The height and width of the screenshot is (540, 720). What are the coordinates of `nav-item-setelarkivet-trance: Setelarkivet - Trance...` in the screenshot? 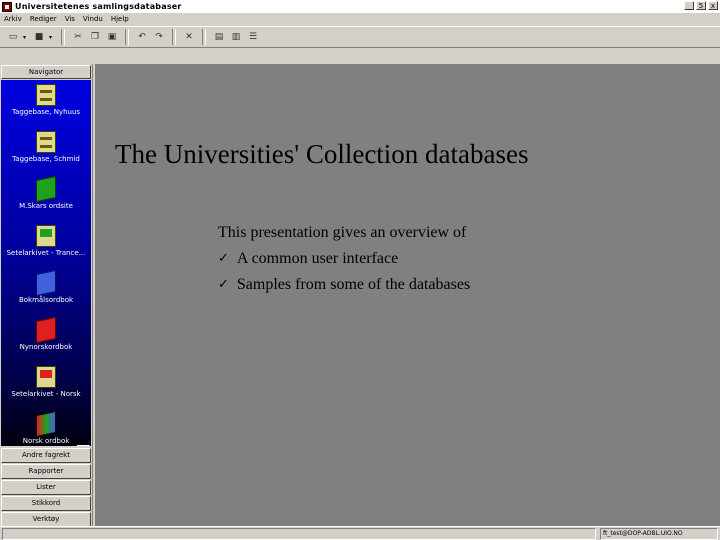 It's located at (46, 244).